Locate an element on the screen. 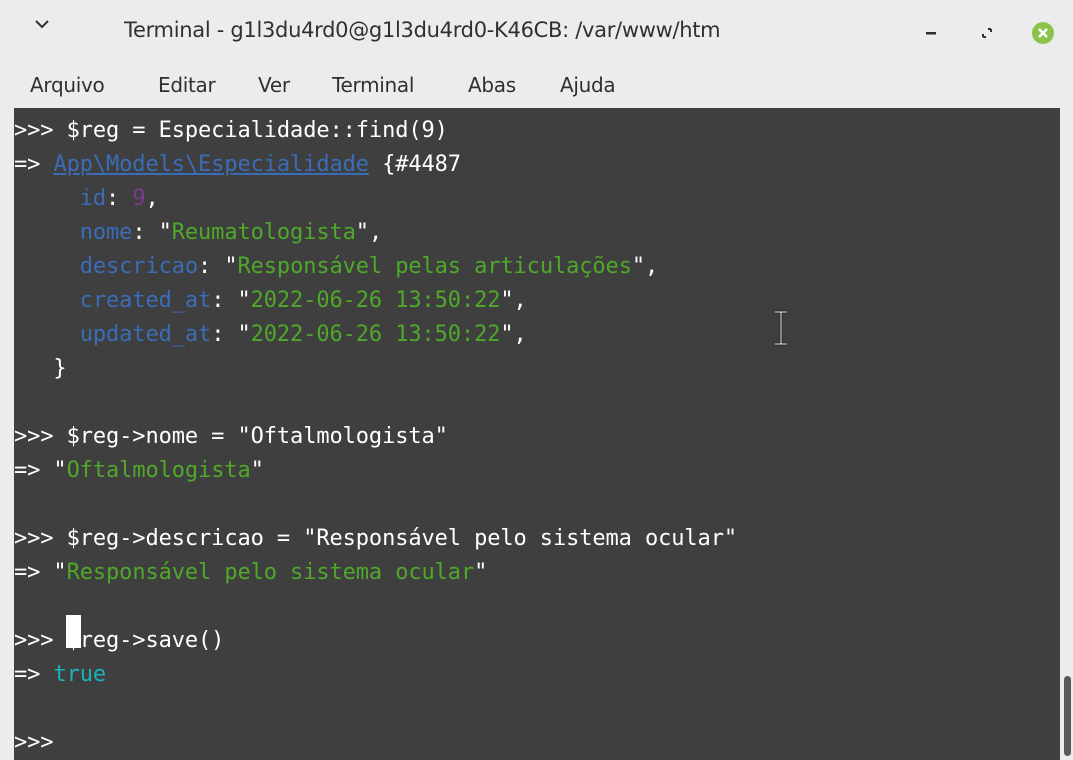  terminal-line: updated_at: "2022-06-26 13:50:22", is located at coordinates (270, 335).